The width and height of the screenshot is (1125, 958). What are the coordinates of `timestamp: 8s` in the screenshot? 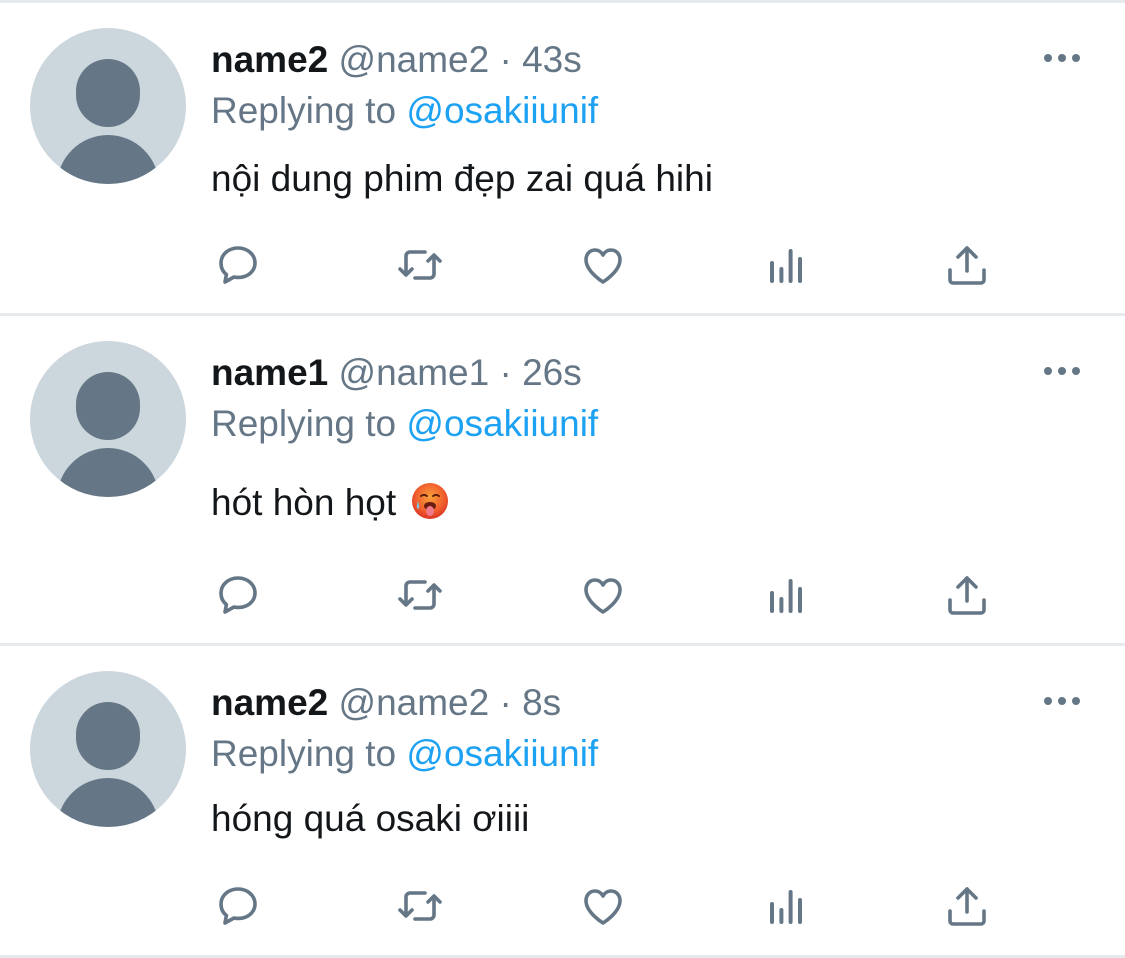 It's located at (541, 702).